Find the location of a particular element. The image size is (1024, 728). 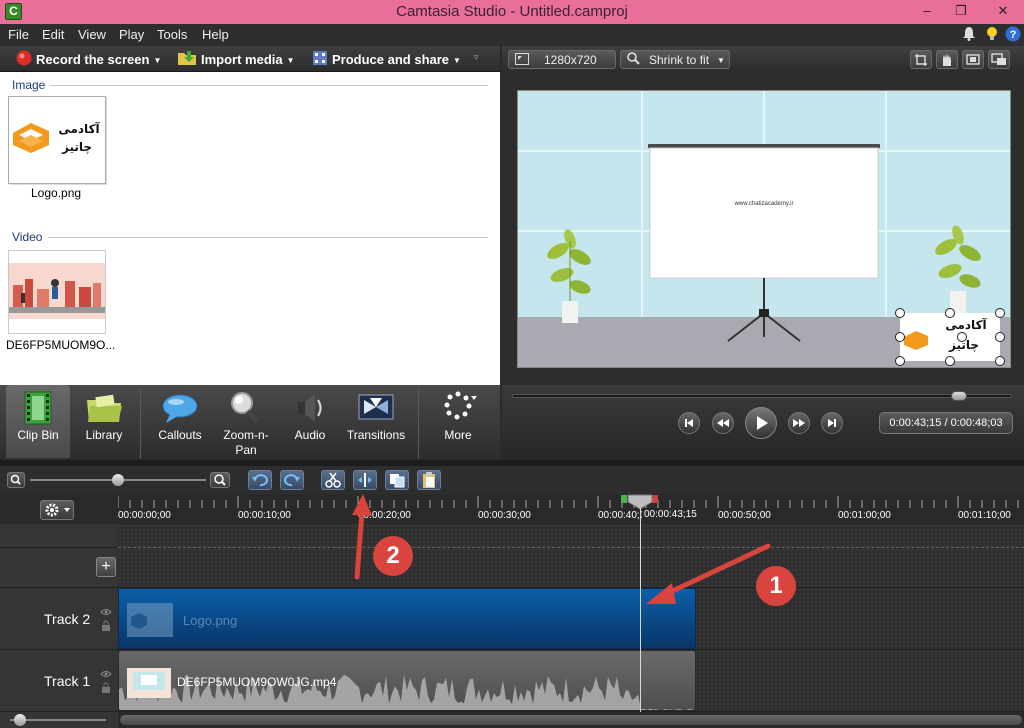

paste-button is located at coordinates (429, 480).